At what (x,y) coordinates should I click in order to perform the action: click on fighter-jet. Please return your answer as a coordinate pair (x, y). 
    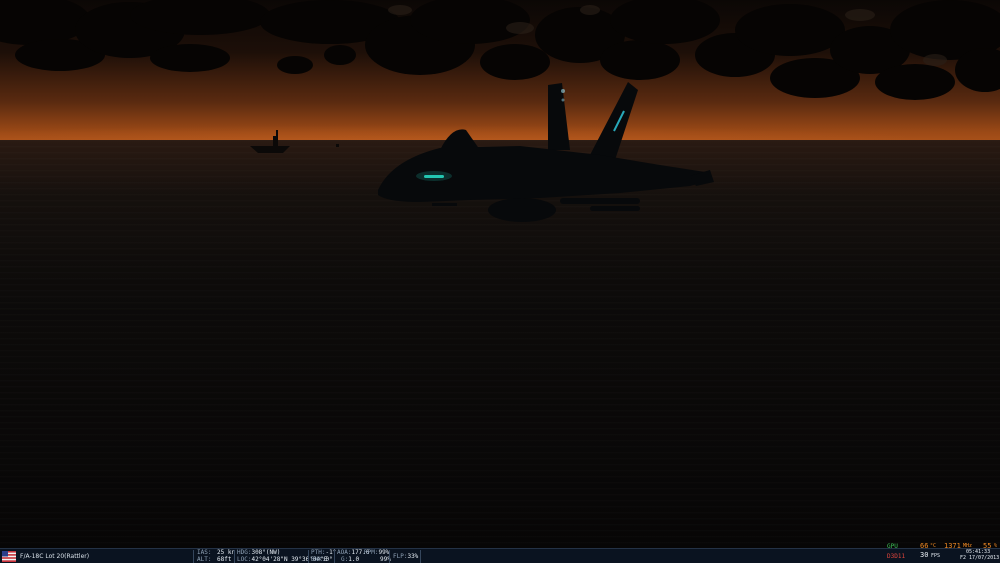
    Looking at the image, I should click on (546, 152).